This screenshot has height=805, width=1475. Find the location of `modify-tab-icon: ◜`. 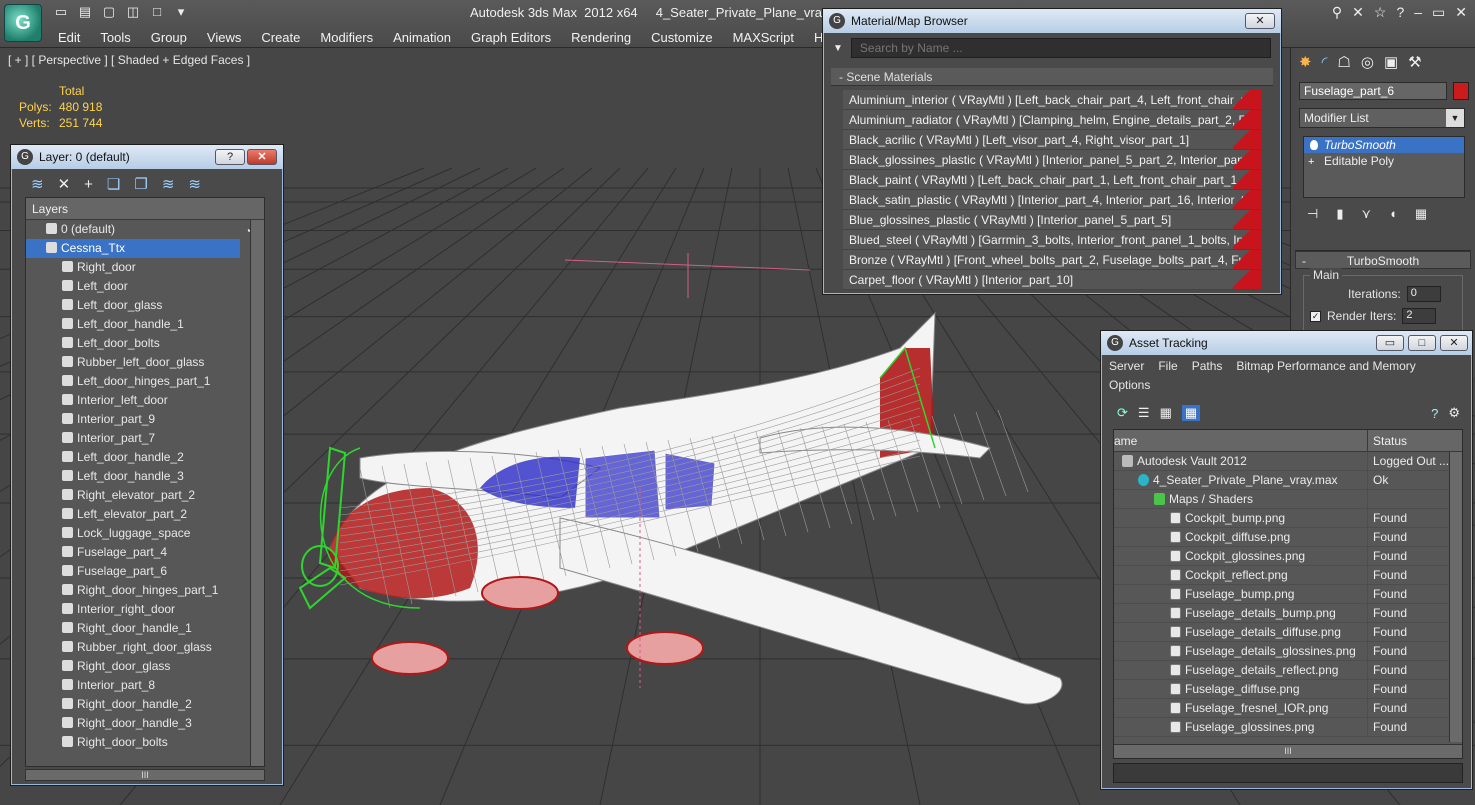

modify-tab-icon: ◜ is located at coordinates (1325, 62).